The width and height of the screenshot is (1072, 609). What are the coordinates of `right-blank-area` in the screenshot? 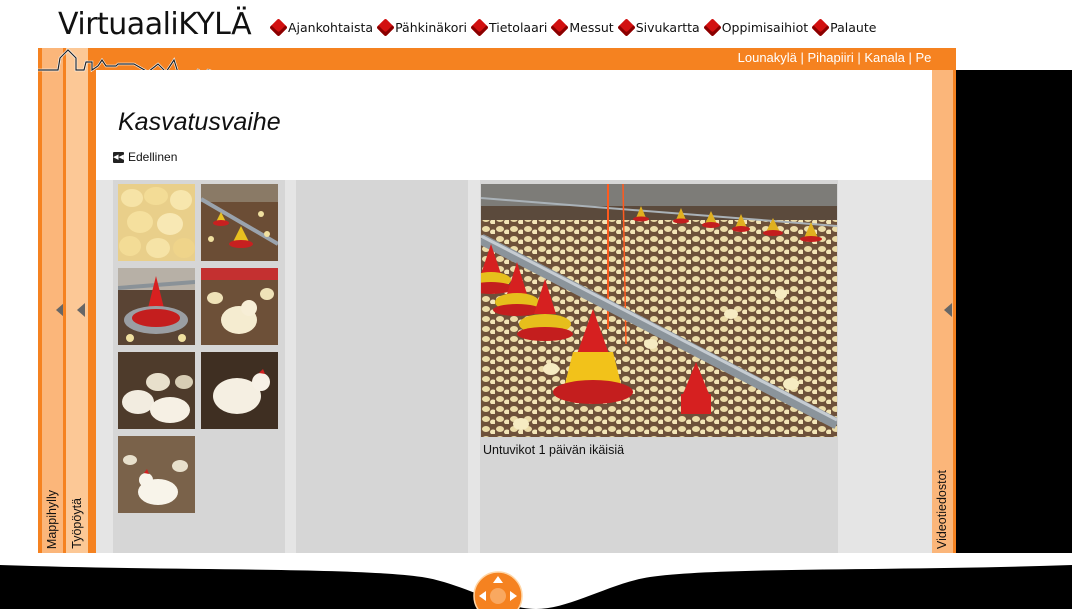 It's located at (1014, 311).